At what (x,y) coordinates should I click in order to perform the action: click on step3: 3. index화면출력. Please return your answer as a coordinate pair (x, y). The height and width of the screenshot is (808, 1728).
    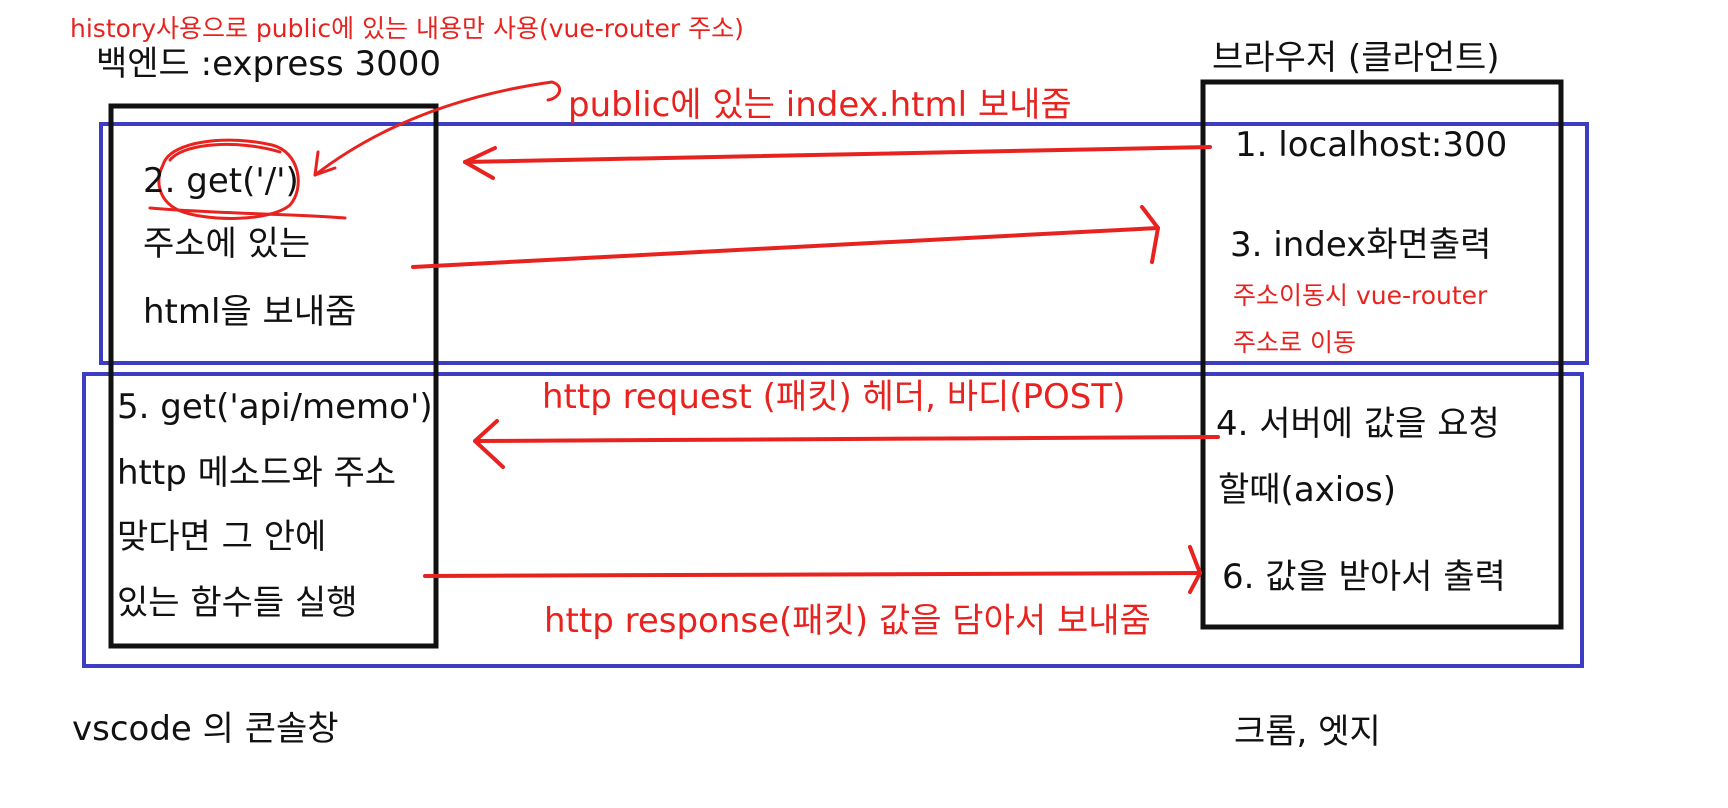
    Looking at the image, I should click on (1361, 245).